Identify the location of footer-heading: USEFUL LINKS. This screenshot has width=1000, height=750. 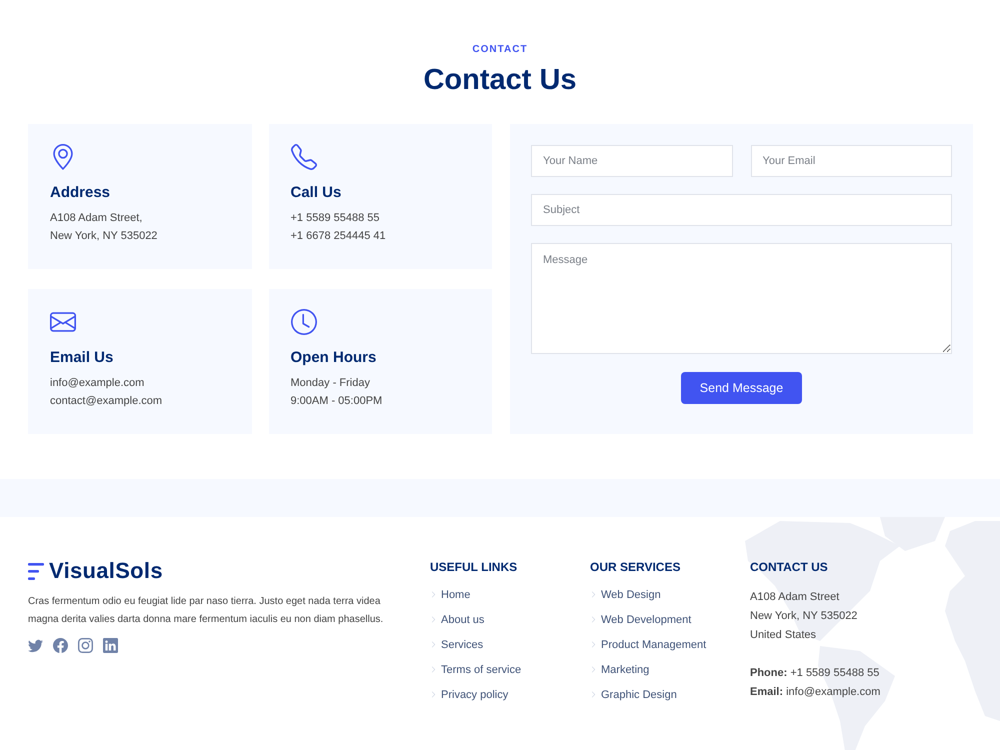
(474, 567).